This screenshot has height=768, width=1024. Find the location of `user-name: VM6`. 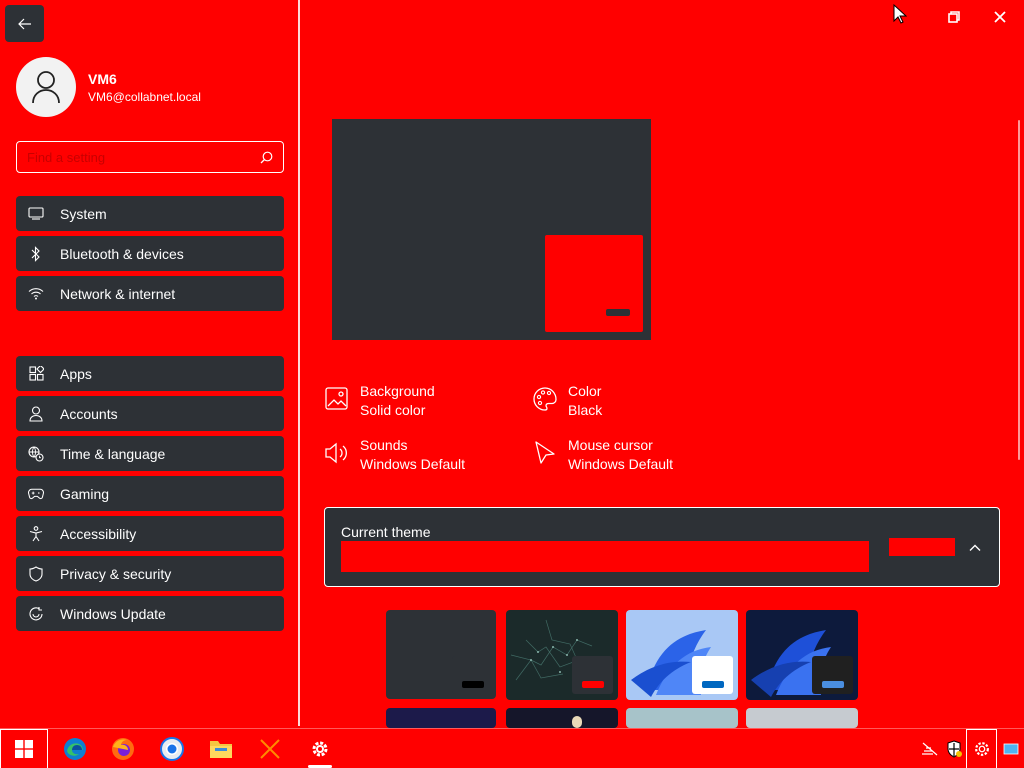

user-name: VM6 is located at coordinates (102, 78).